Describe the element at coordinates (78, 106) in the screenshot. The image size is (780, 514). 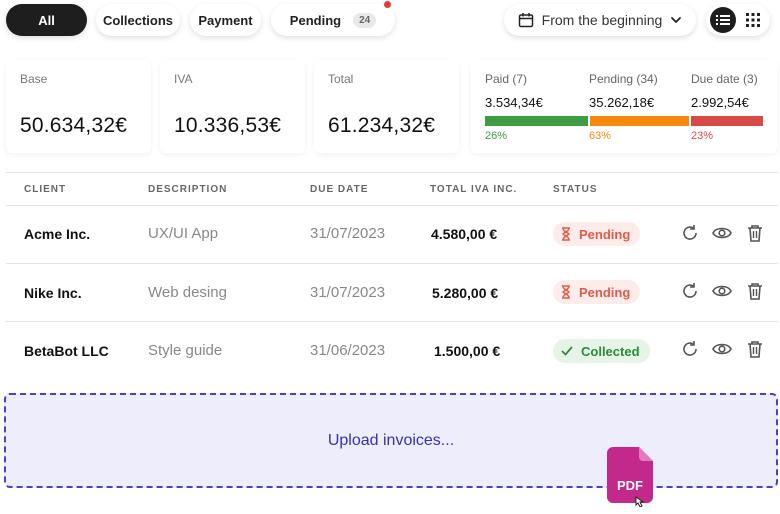
I see `base-card: Base 50.634,32€` at that location.